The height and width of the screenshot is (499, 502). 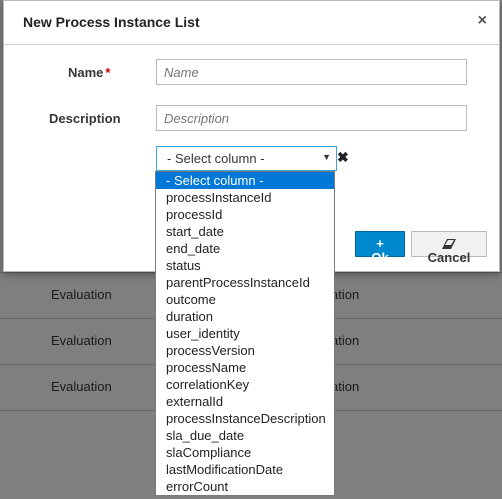 I want to click on dropdown-option: outcome, so click(x=245, y=299).